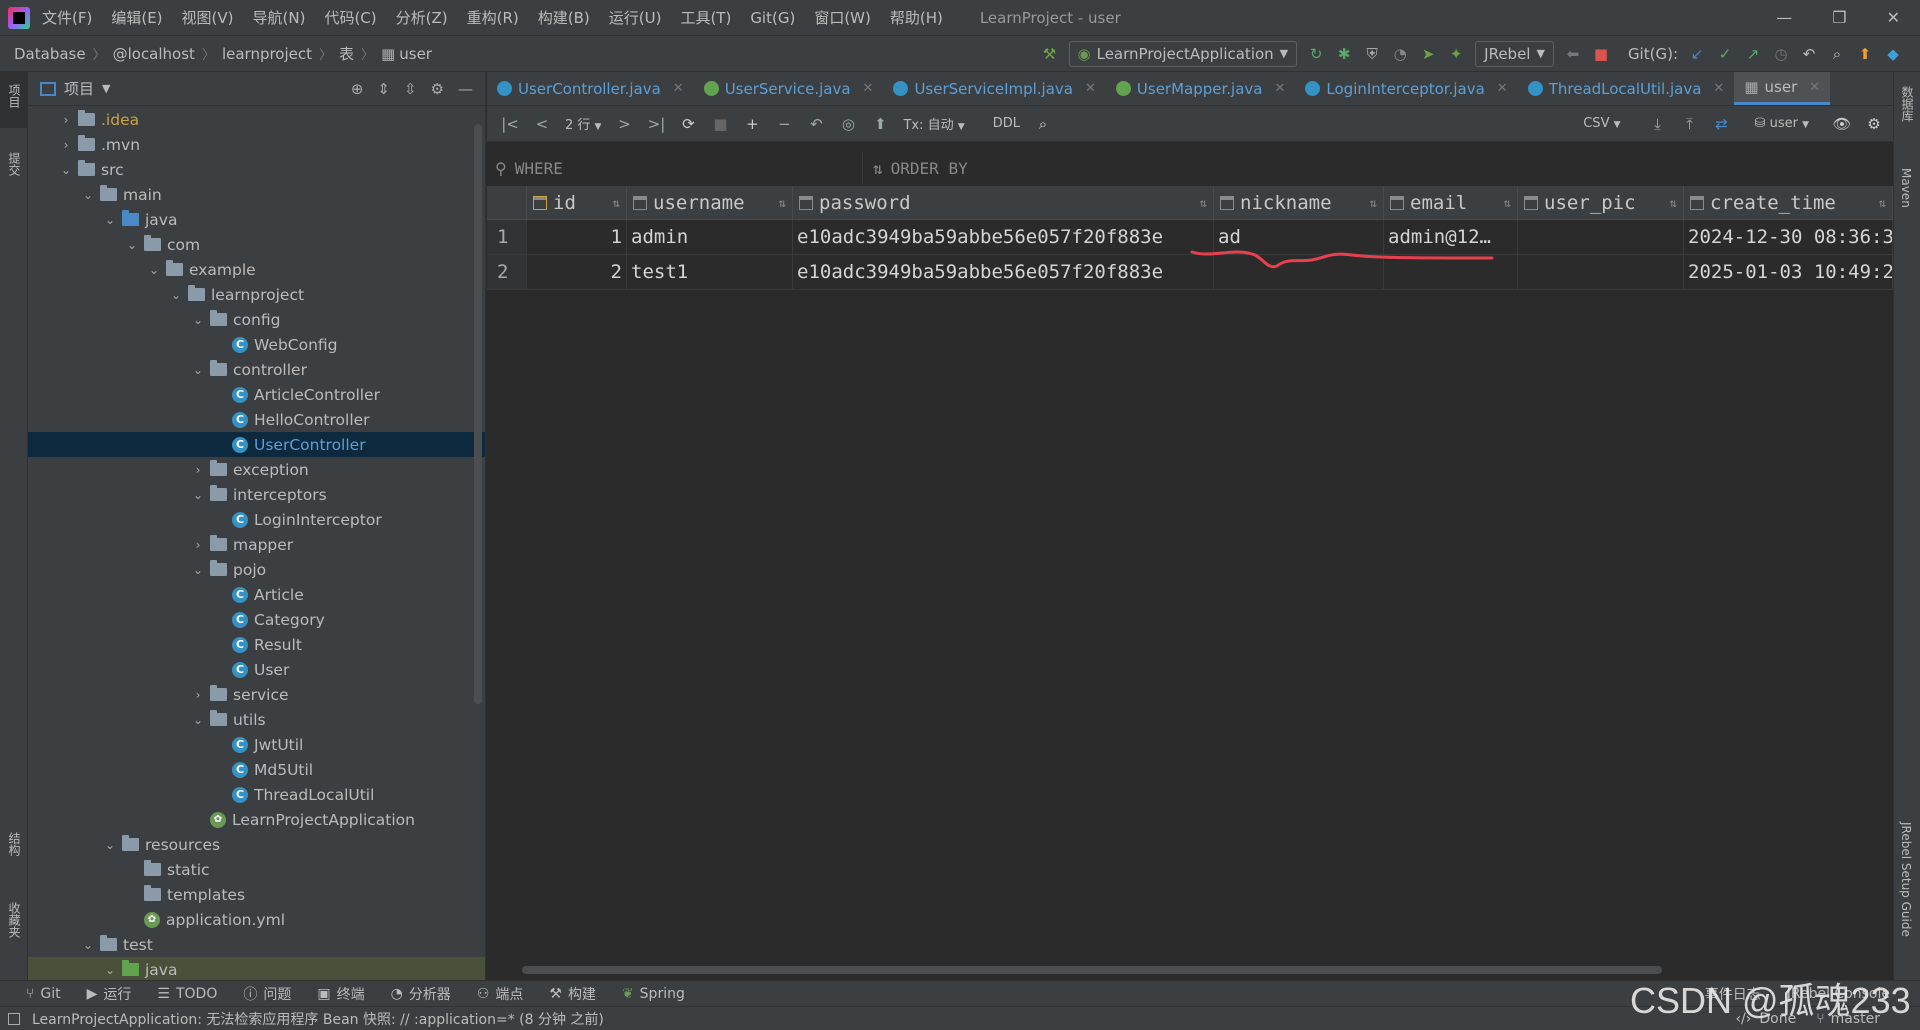 The image size is (1920, 1030). I want to click on tree-node-md5util: C Md5Util, so click(256, 769).